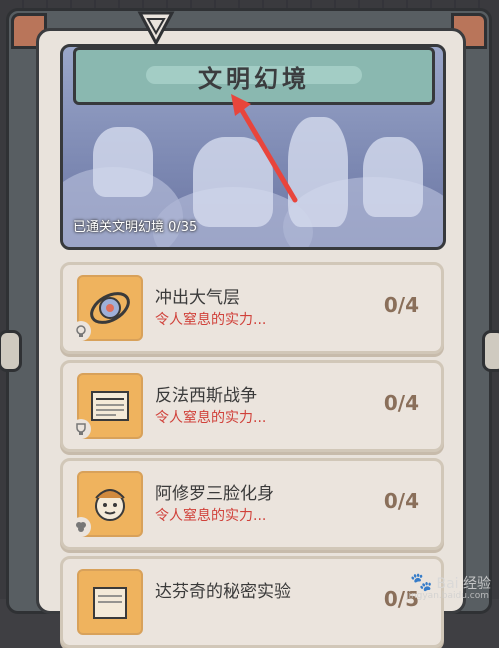  I want to click on triangle-emblem-icon, so click(156, 27).